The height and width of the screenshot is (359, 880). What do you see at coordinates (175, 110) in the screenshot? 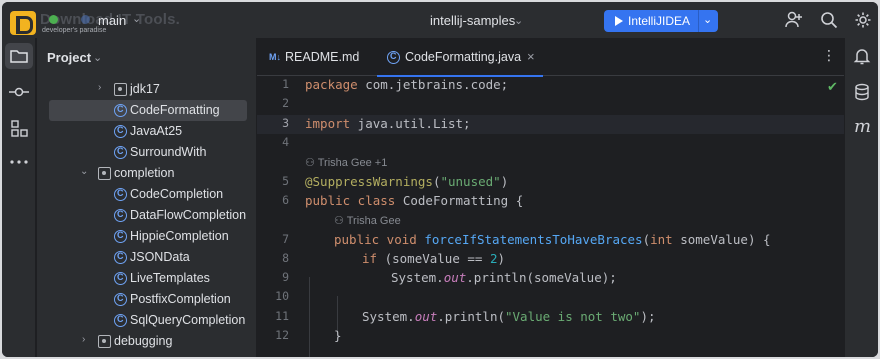
I see `tree-item-label: CodeFormatting` at bounding box center [175, 110].